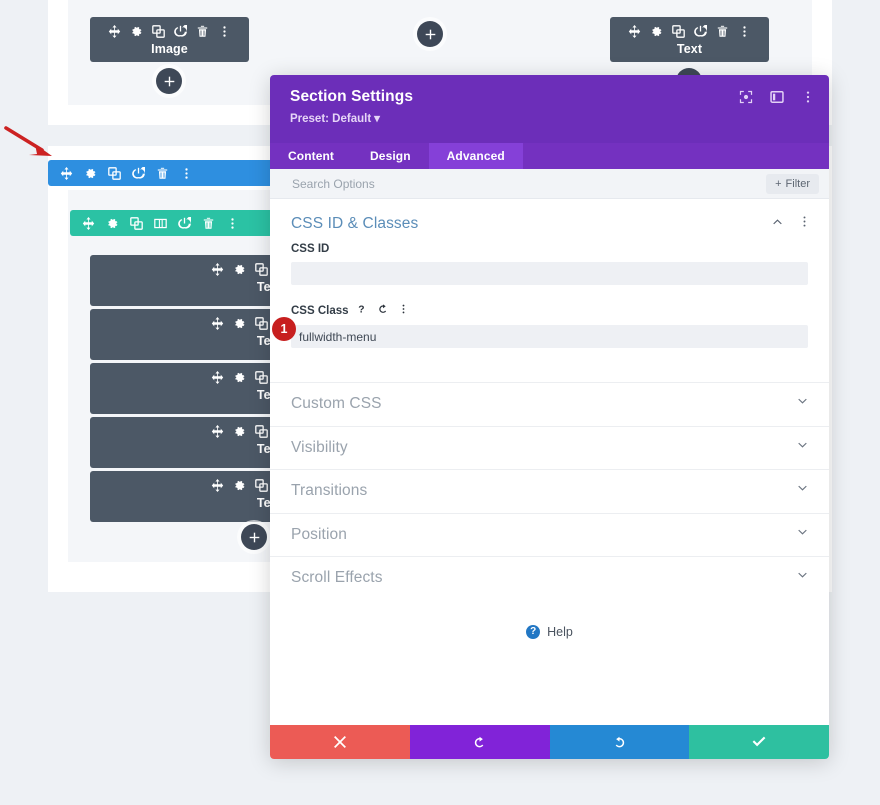 This screenshot has width=880, height=805. I want to click on modal-footer, so click(549, 742).